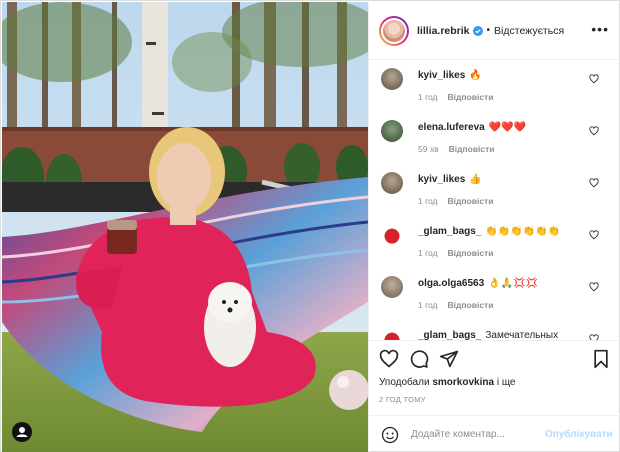 The width and height of the screenshot is (620, 452). Describe the element at coordinates (475, 434) in the screenshot. I see `comment-input` at that location.